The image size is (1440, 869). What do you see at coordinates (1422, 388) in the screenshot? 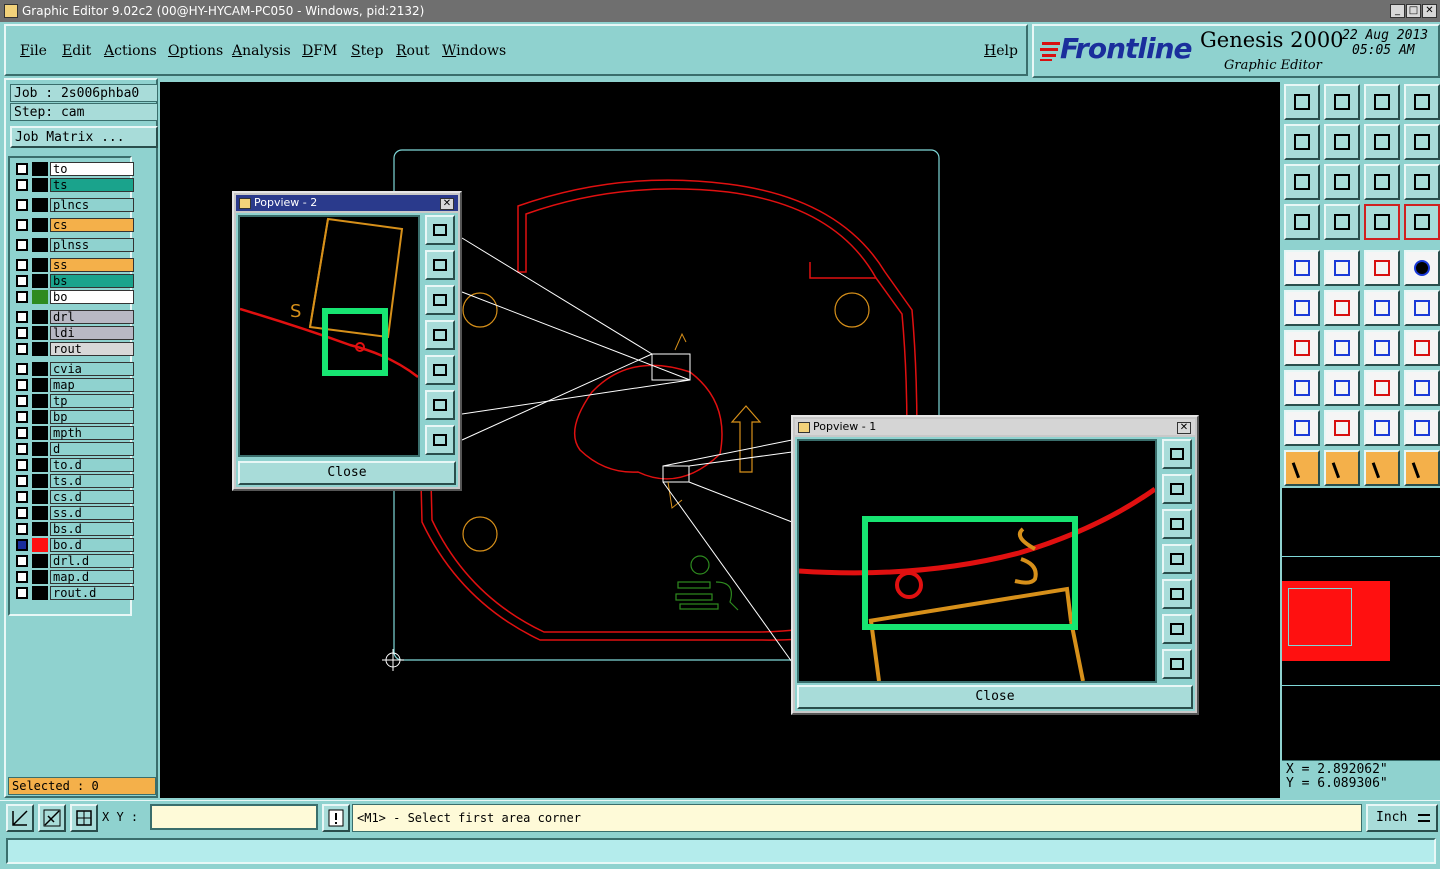
I see `transform-icon` at bounding box center [1422, 388].